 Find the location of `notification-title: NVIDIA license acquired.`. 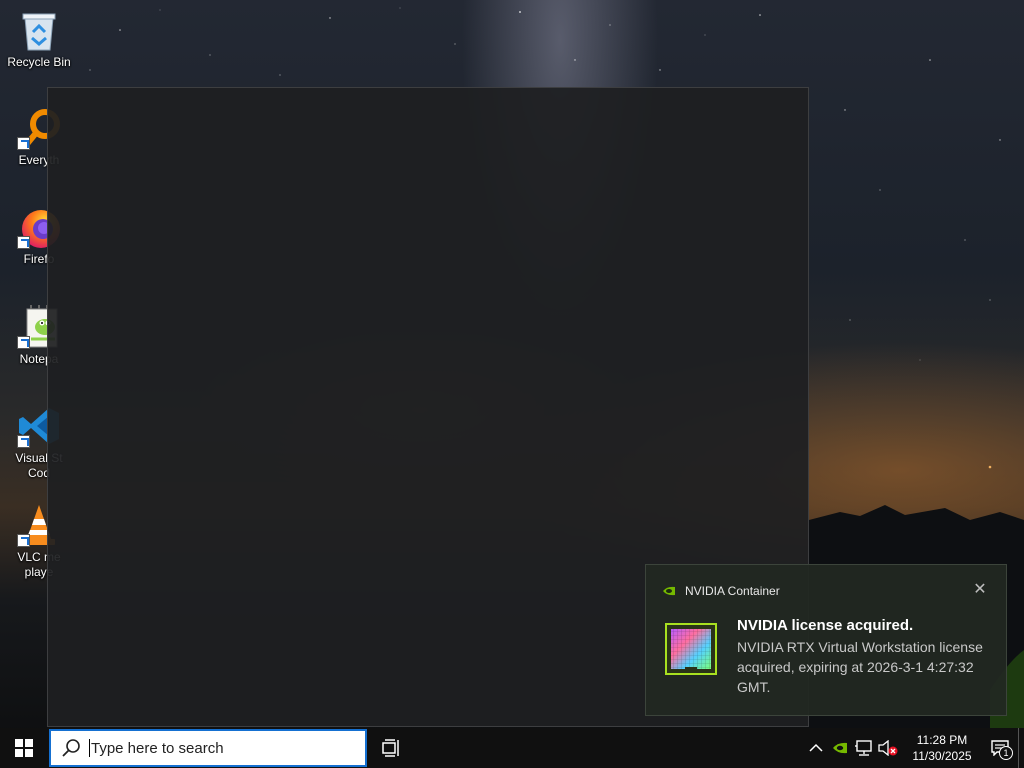

notification-title: NVIDIA license acquired. is located at coordinates (825, 625).